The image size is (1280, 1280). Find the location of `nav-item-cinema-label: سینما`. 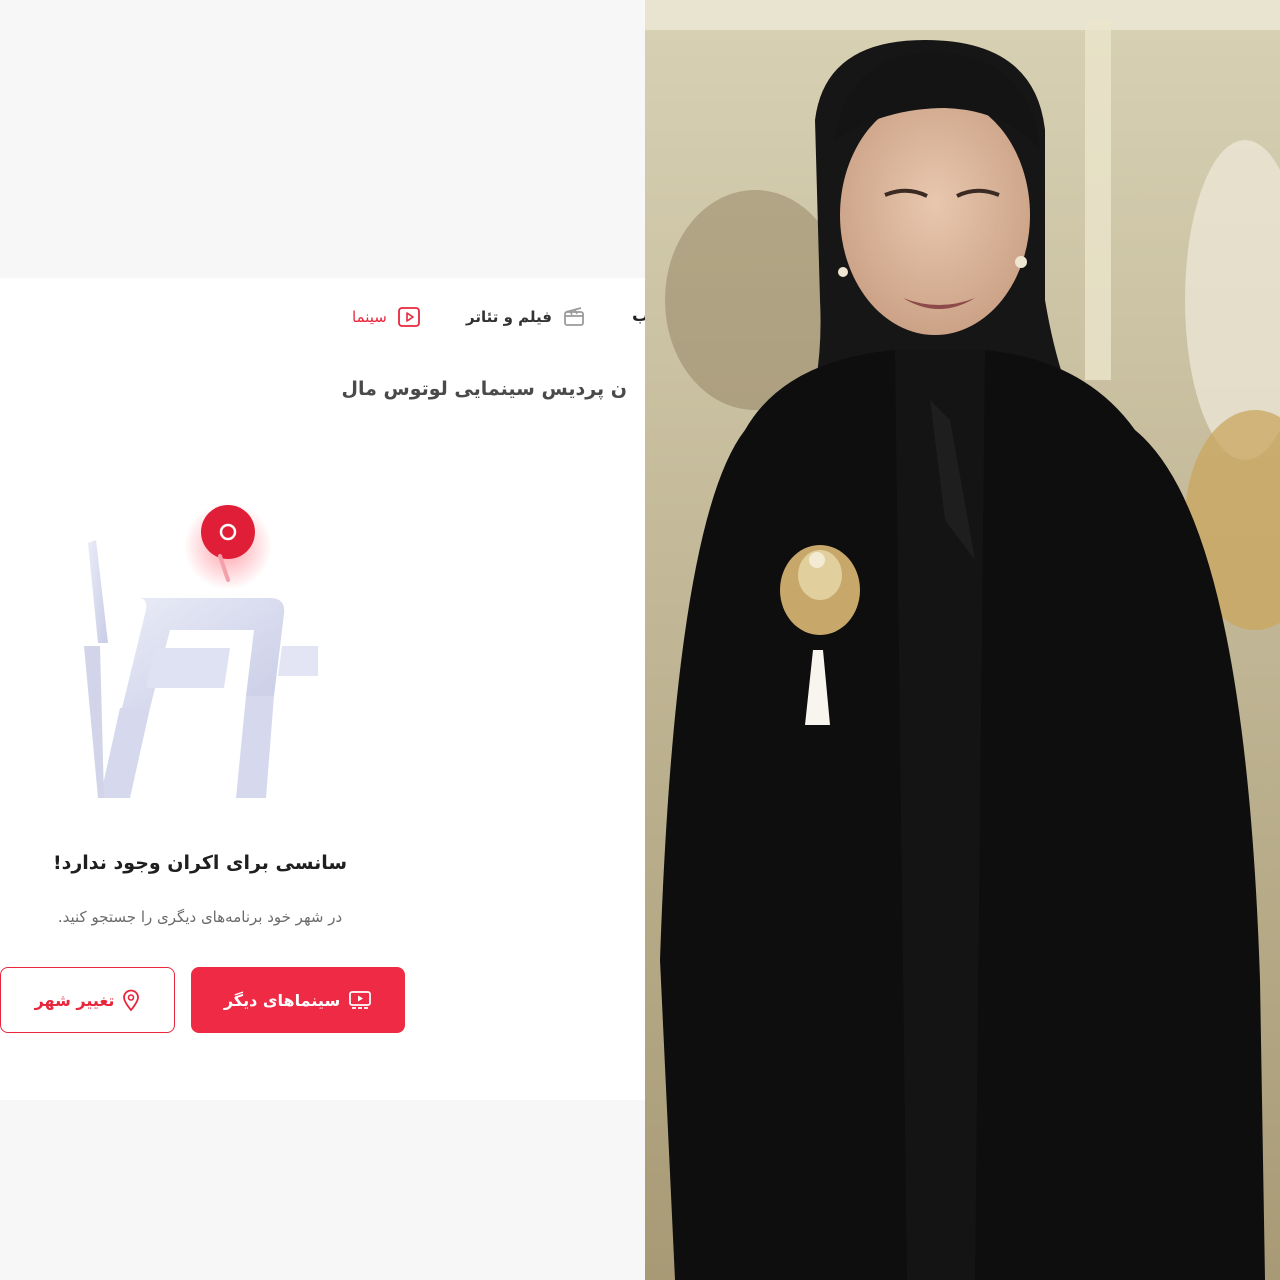

nav-item-cinema-label: سینما is located at coordinates (369, 317).